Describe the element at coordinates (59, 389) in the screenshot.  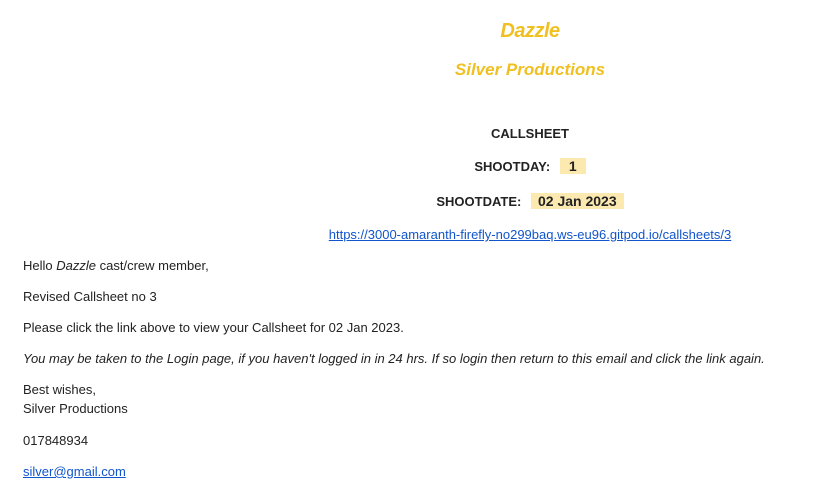
I see `signoff-line: Best wishes,` at that location.